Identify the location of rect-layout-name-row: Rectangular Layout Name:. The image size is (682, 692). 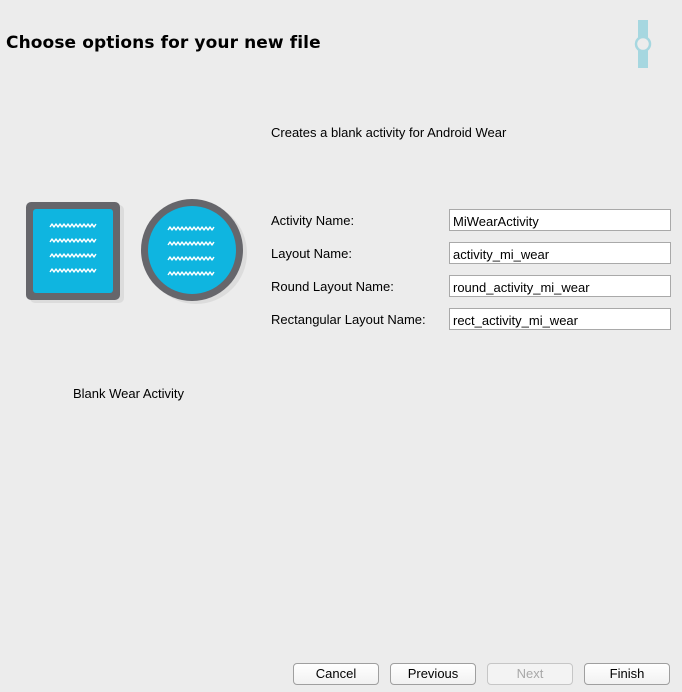
(472, 320).